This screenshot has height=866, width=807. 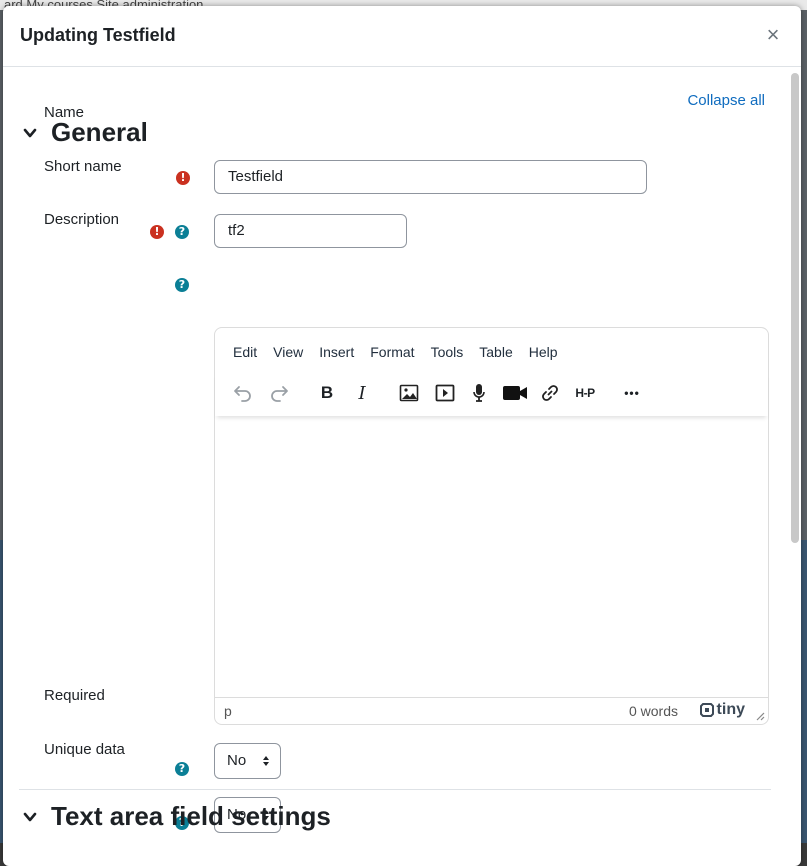 What do you see at coordinates (430, 177) in the screenshot?
I see `name-field: Testfield` at bounding box center [430, 177].